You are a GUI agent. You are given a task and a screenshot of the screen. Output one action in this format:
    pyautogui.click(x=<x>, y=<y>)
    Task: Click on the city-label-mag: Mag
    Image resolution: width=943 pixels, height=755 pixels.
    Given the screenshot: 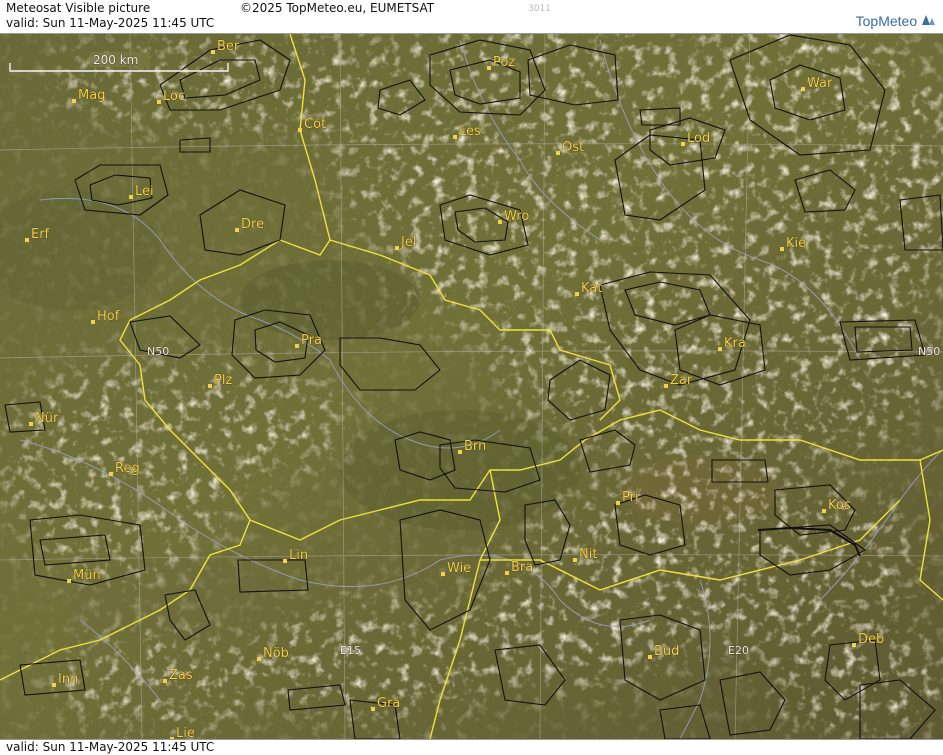 What is the action you would take?
    pyautogui.click(x=91, y=95)
    